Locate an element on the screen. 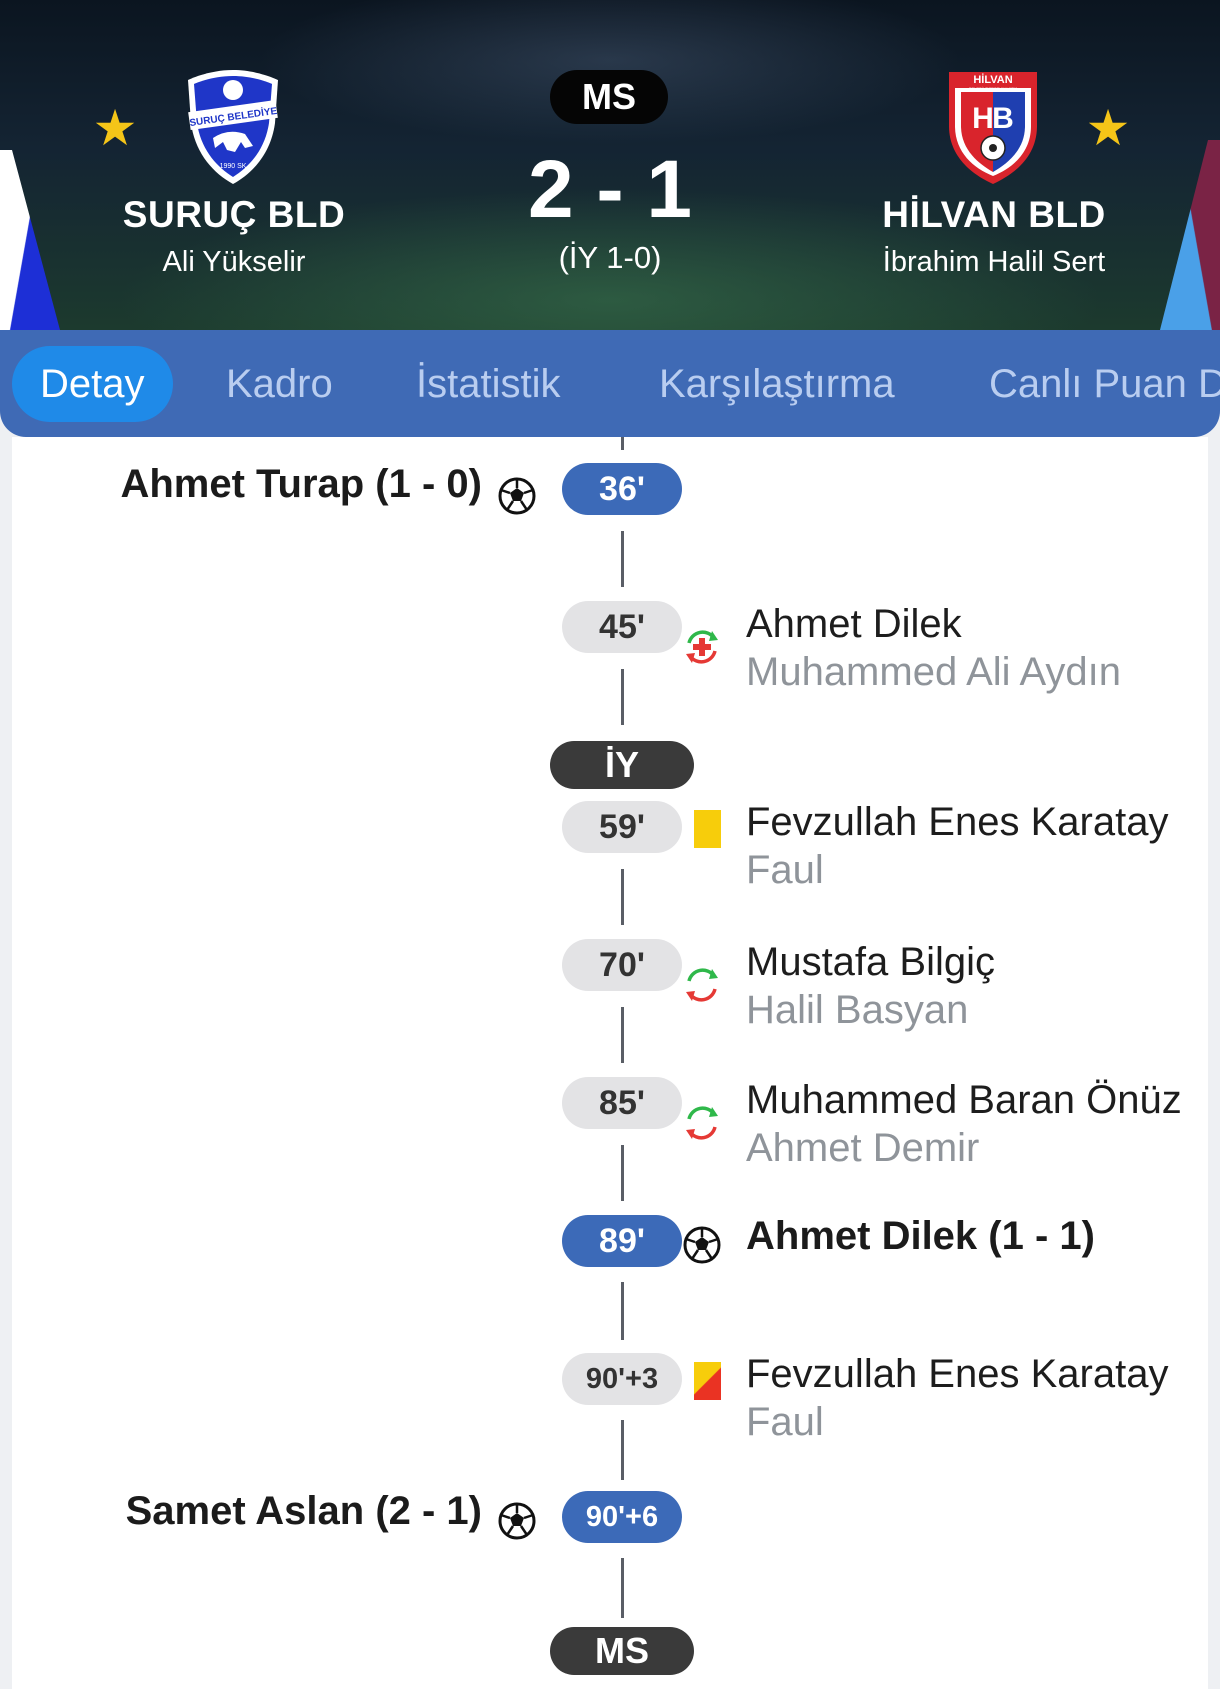 This screenshot has width=1220, height=1689. home-color-stripe is located at coordinates (30, 240).